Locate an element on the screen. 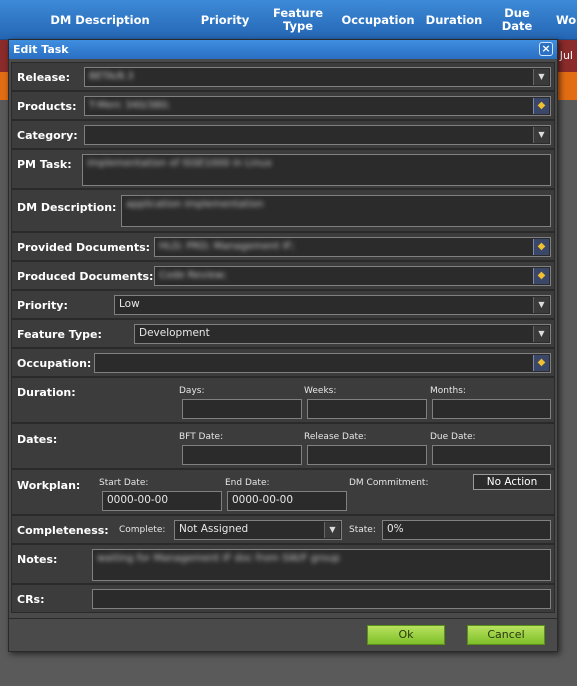  occupation-label: Occupation: is located at coordinates (54, 363).